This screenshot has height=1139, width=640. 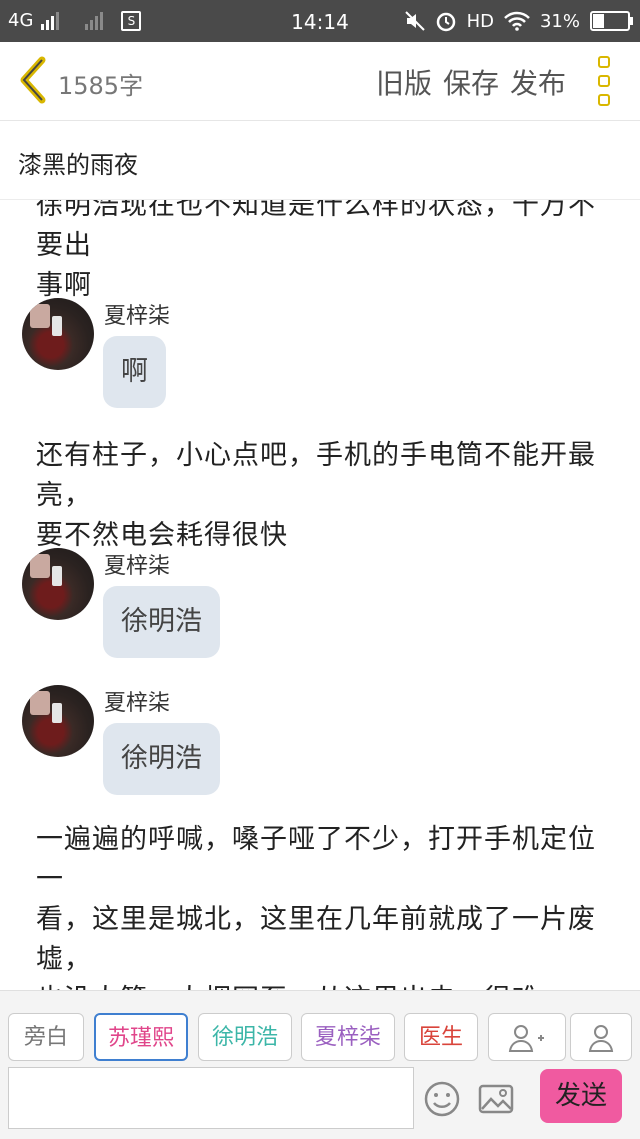 I want to click on publish-button: 发布, so click(x=538, y=82).